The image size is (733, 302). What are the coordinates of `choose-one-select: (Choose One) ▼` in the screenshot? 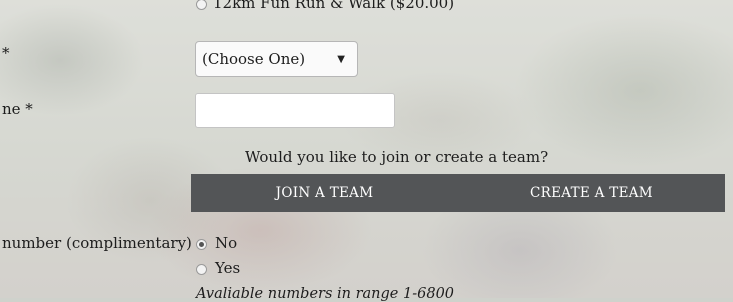 It's located at (276, 59).